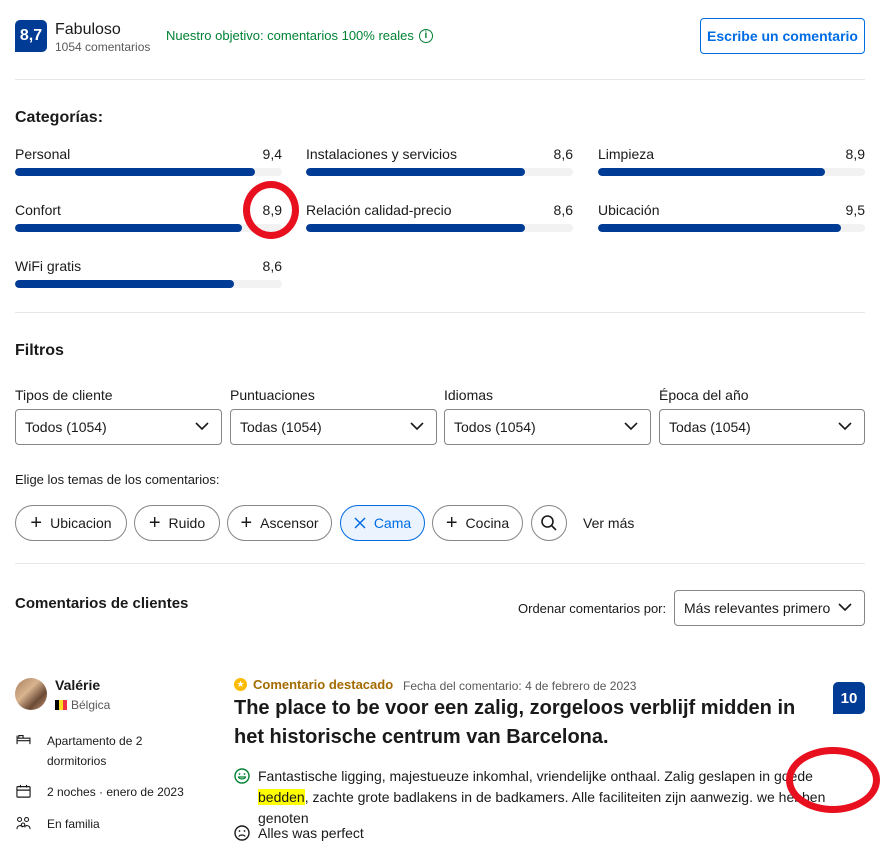  What do you see at coordinates (43, 154) in the screenshot?
I see `category-label: Personal` at bounding box center [43, 154].